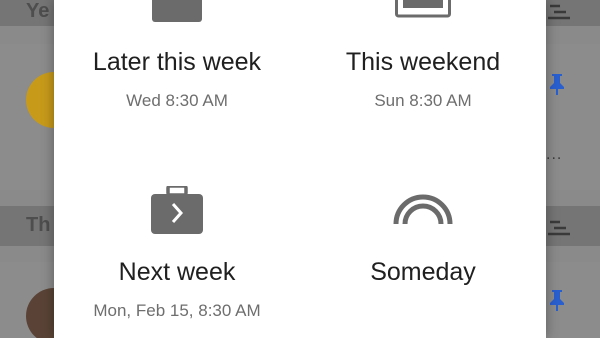 The height and width of the screenshot is (338, 600). Describe the element at coordinates (177, 272) in the screenshot. I see `option-title: Next week` at that location.